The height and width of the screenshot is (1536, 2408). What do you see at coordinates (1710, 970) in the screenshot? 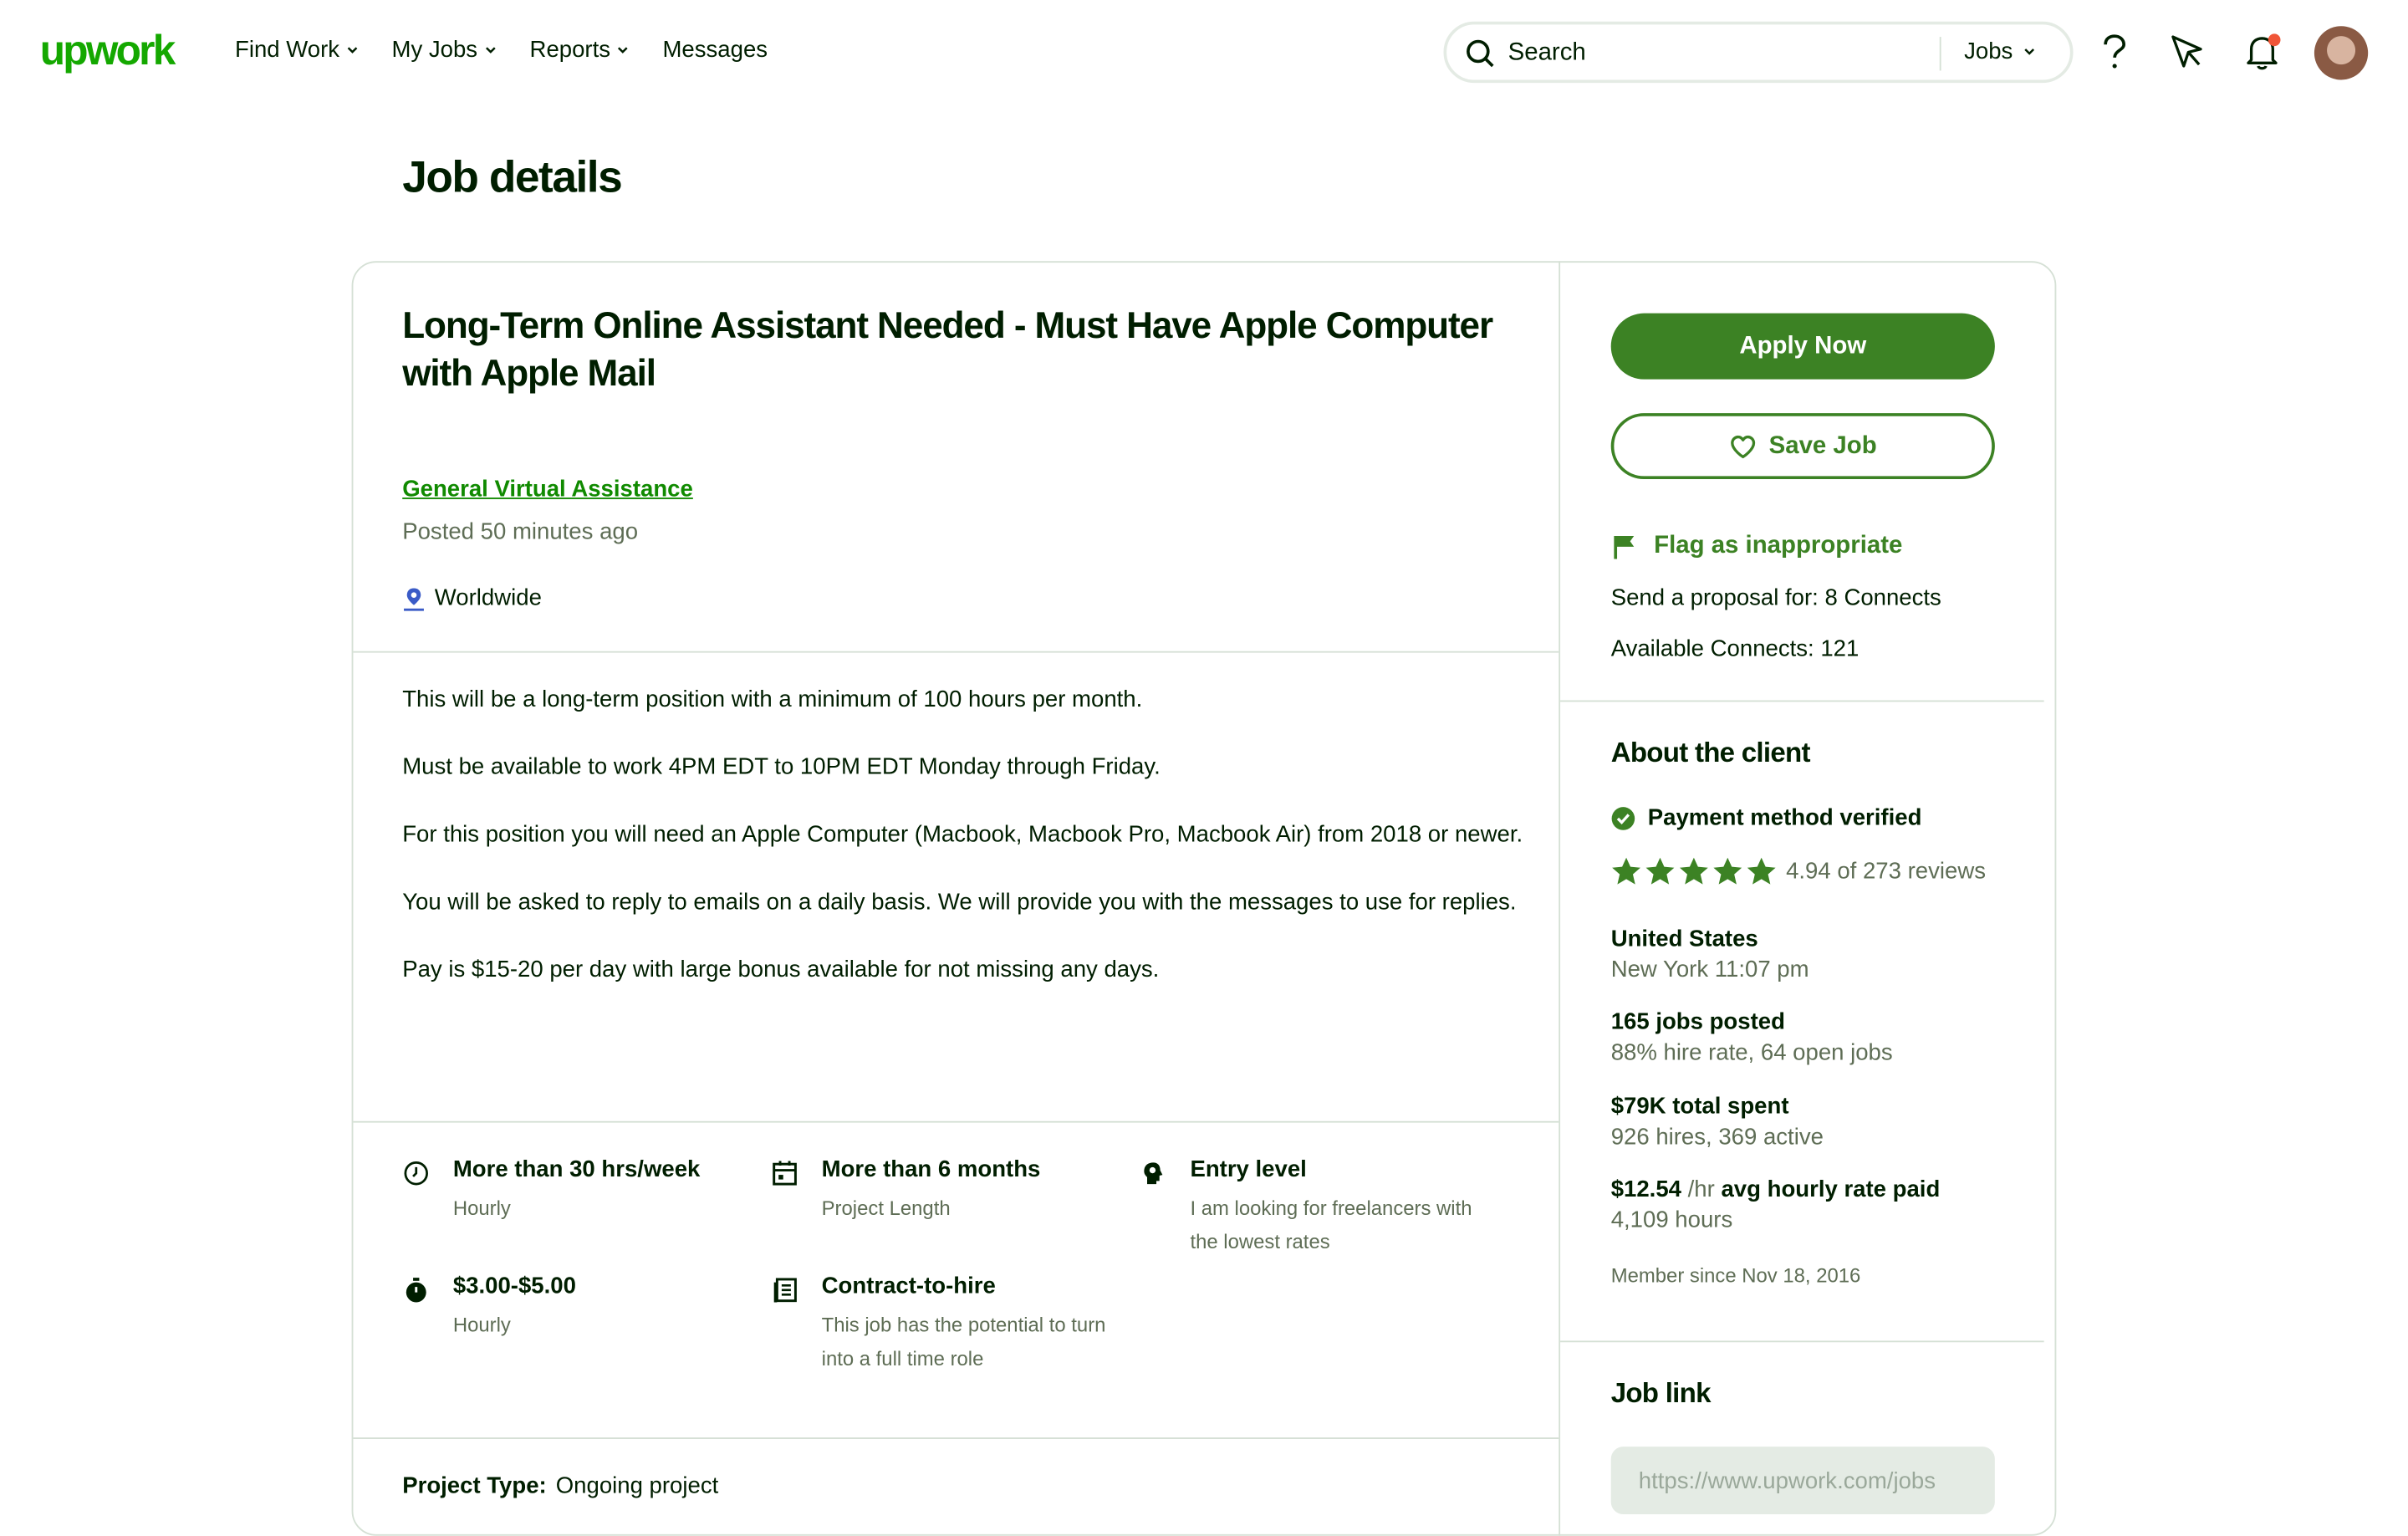
I see `client-city-time: New York 11:07 pm` at bounding box center [1710, 970].